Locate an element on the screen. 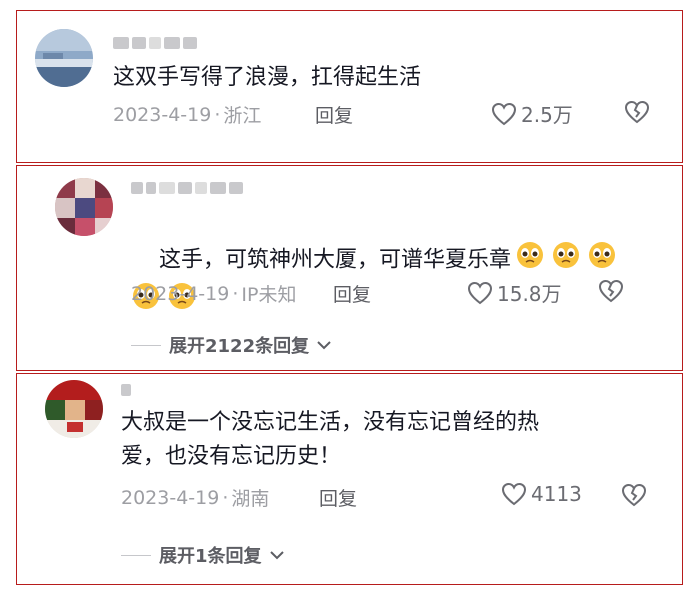  comment-meta: 2023-4-19 · 浙江 is located at coordinates (187, 114).